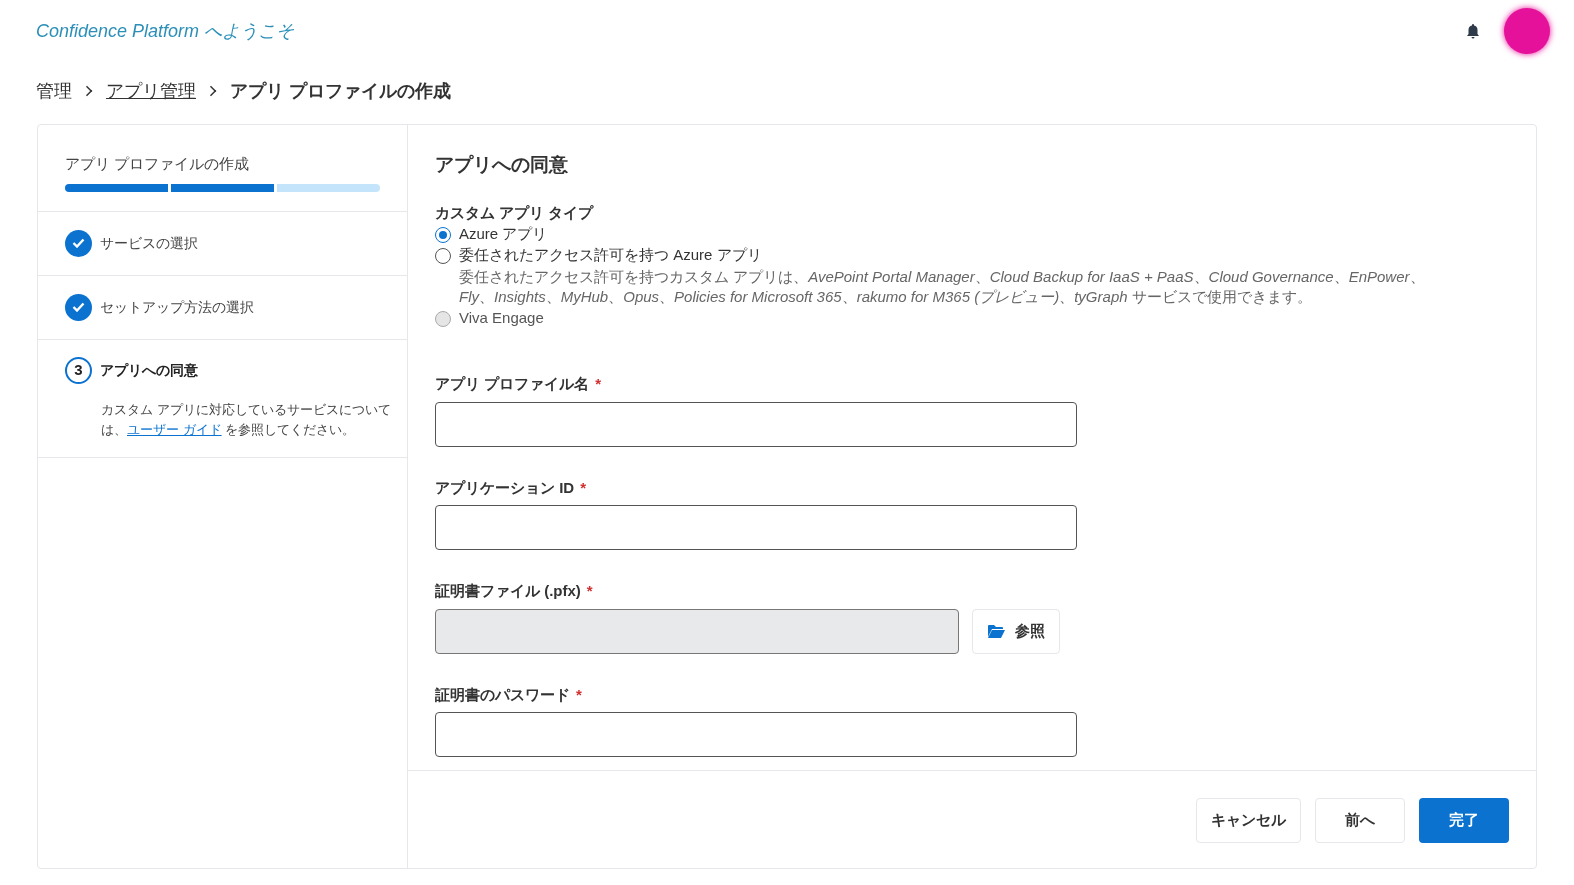 The image size is (1574, 885). What do you see at coordinates (512, 384) in the screenshot?
I see `field-label: アプリ プロファイル名` at bounding box center [512, 384].